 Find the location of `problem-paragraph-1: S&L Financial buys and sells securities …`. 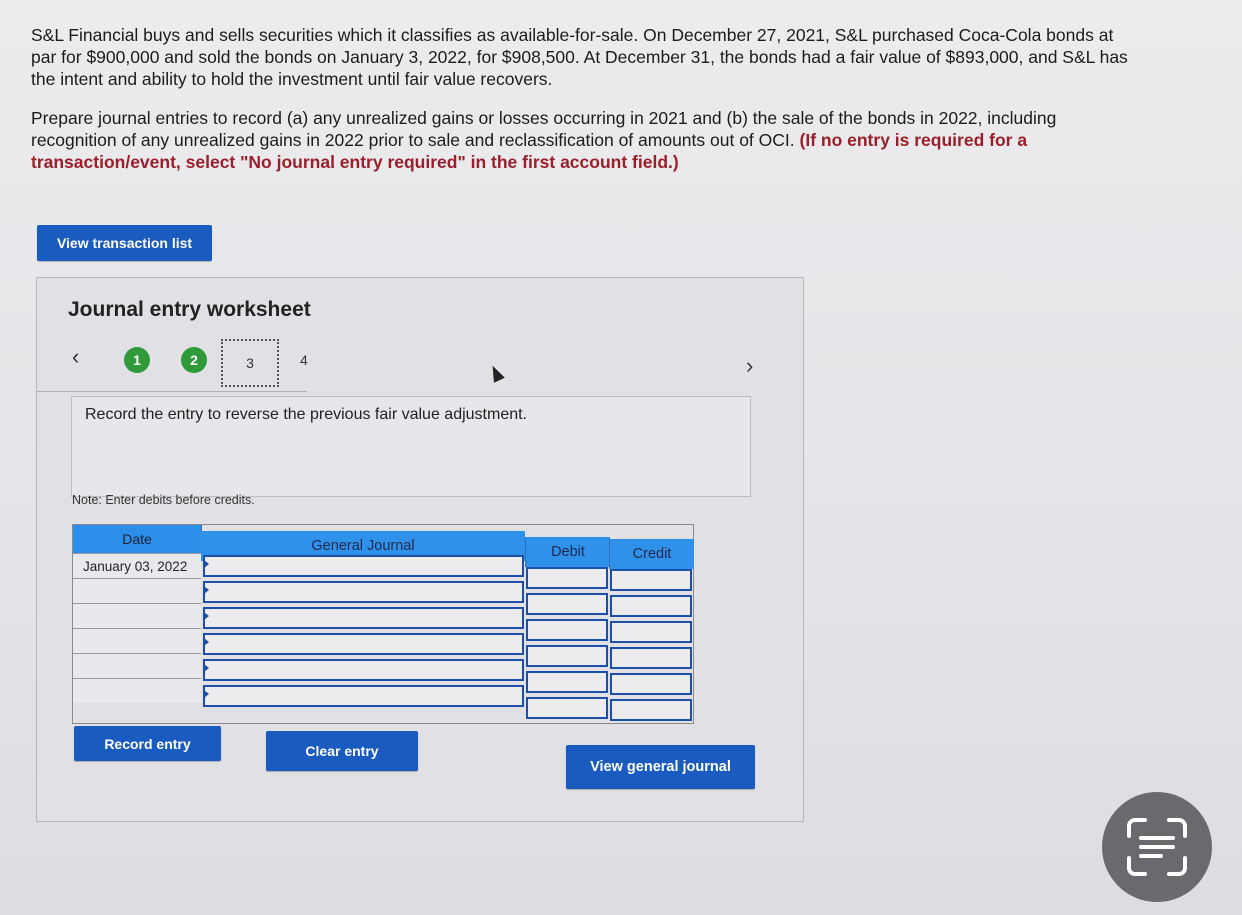

problem-paragraph-1: S&L Financial buys and sells securities … is located at coordinates (579, 57).